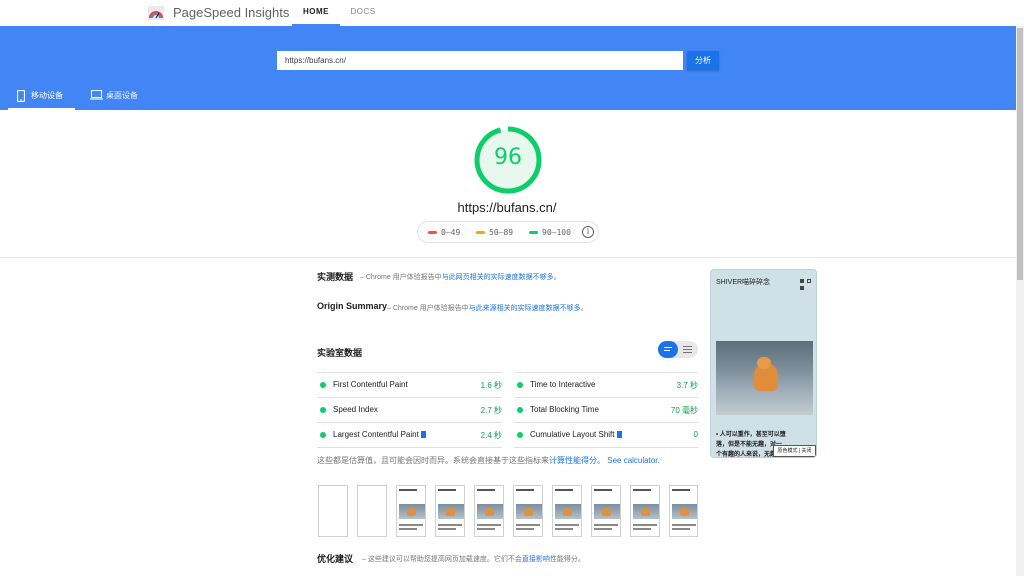 The height and width of the screenshot is (576, 1024). Describe the element at coordinates (363, 13) in the screenshot. I see `nav-docs: DOCS` at that location.